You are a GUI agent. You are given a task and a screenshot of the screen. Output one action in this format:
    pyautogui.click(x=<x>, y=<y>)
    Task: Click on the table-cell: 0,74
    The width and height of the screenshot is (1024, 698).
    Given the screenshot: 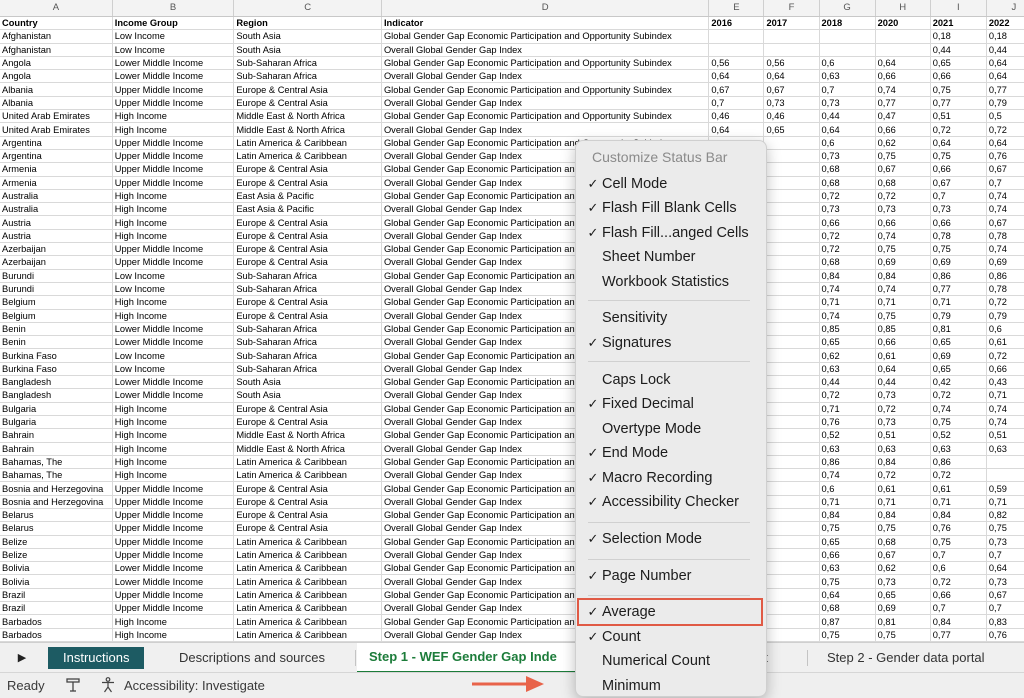 What is the action you would take?
    pyautogui.click(x=1005, y=209)
    